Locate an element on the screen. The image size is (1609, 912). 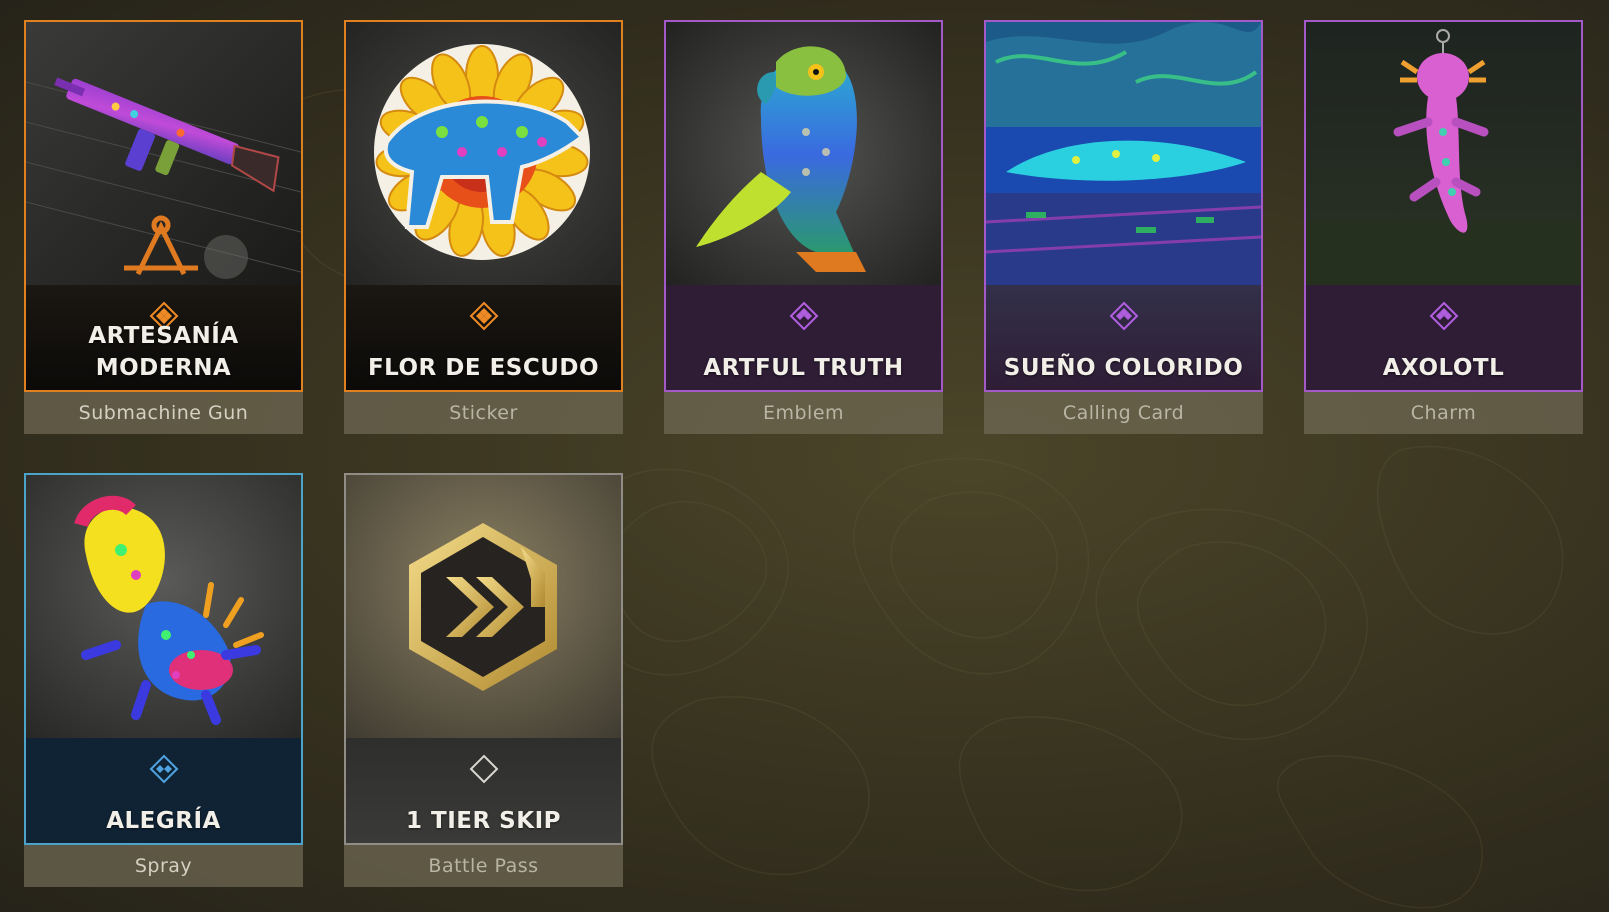
item-frame: SUEÑO COLORIDO is located at coordinates (1123, 206).